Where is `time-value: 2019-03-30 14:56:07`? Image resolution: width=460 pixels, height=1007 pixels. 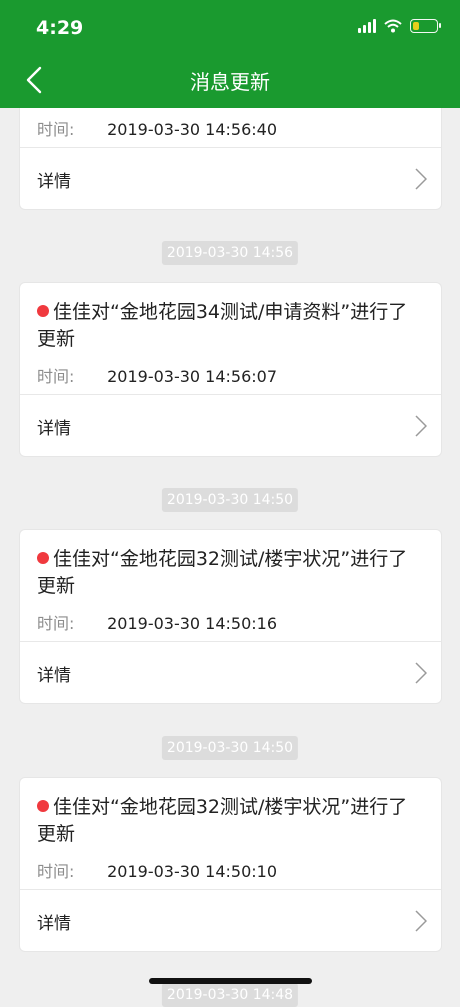 time-value: 2019-03-30 14:56:07 is located at coordinates (192, 376).